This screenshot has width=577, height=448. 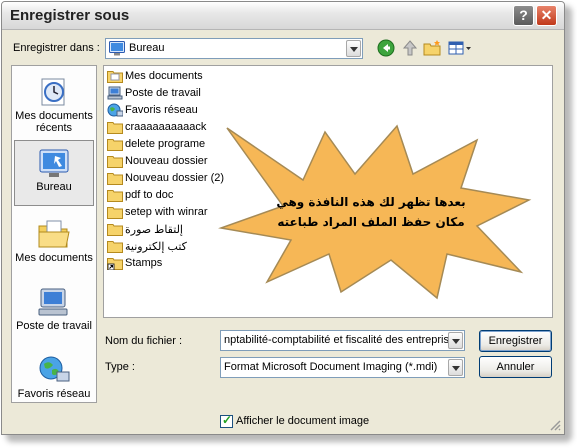 I want to click on list-item: Nouveau dossier, so click(x=157, y=161).